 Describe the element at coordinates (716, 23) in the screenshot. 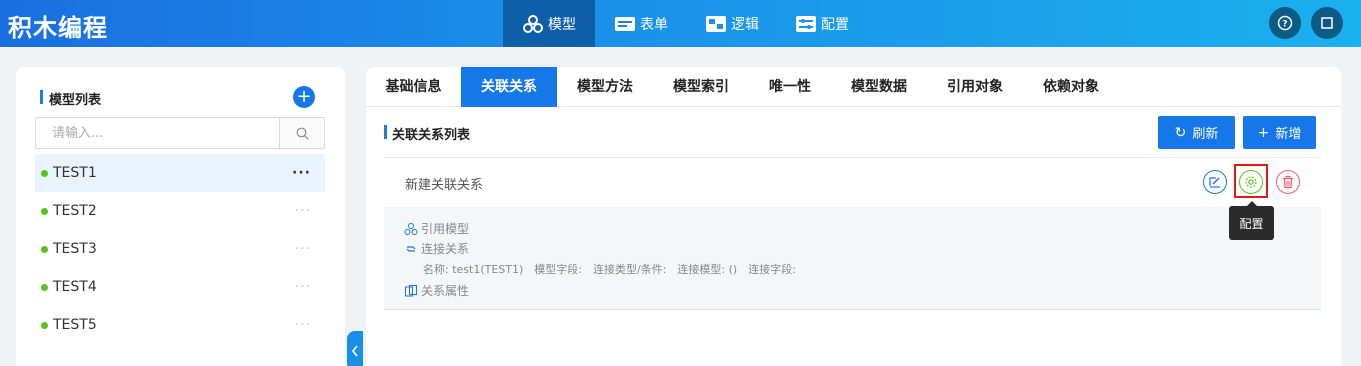

I see `logic-icon` at that location.